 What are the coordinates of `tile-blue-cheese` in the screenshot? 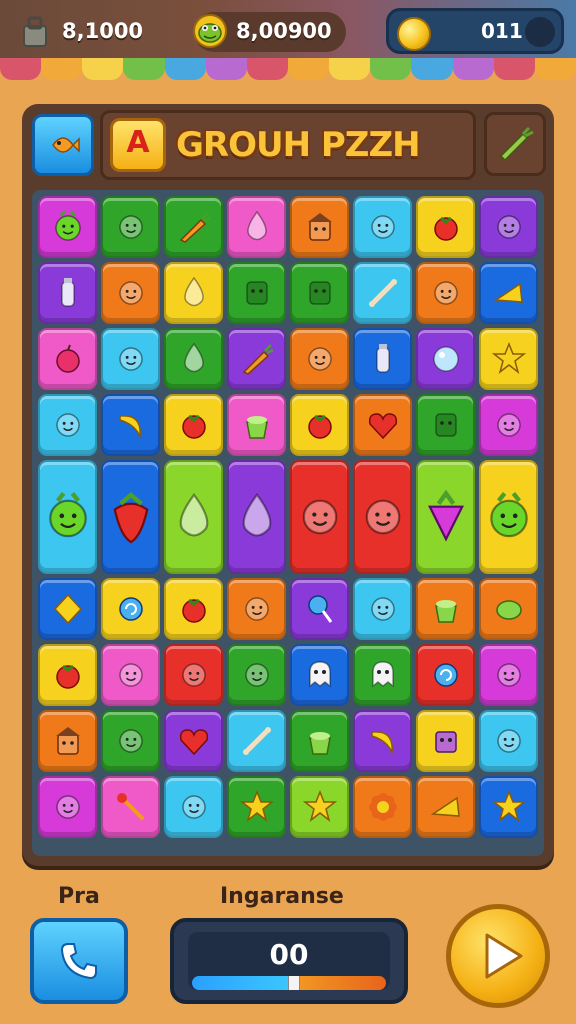 It's located at (508, 293).